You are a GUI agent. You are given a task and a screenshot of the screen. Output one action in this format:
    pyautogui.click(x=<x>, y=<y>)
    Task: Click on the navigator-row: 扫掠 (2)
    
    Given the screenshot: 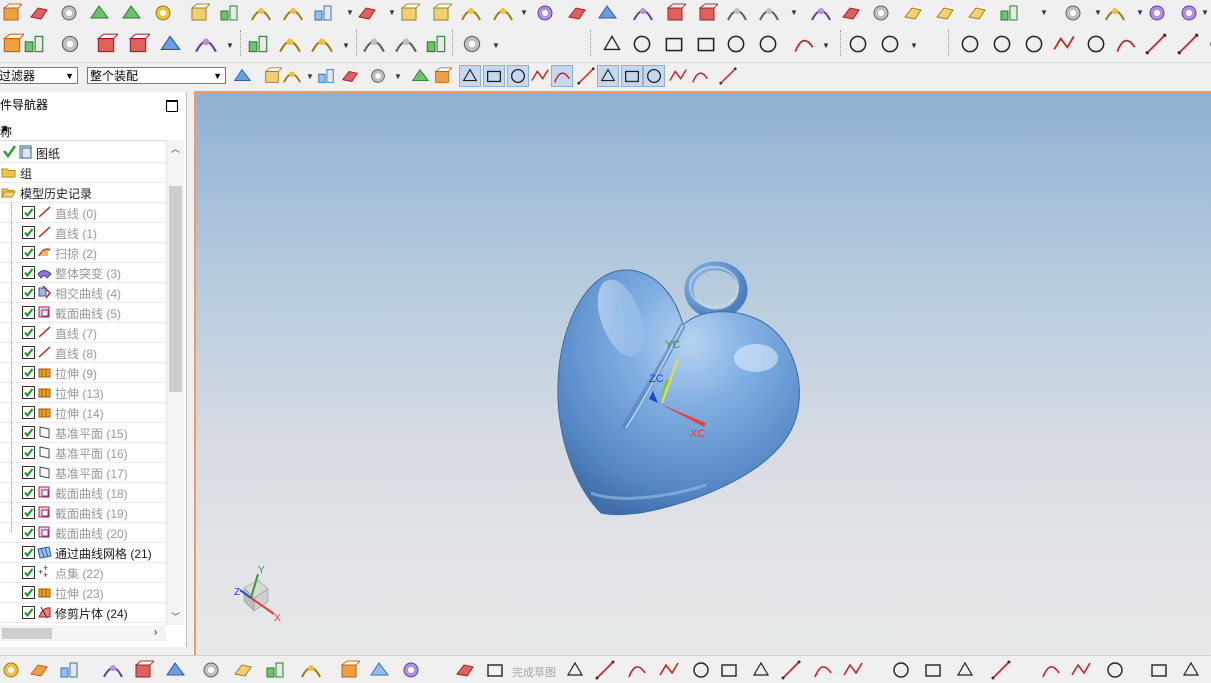 What is the action you would take?
    pyautogui.click(x=83, y=252)
    